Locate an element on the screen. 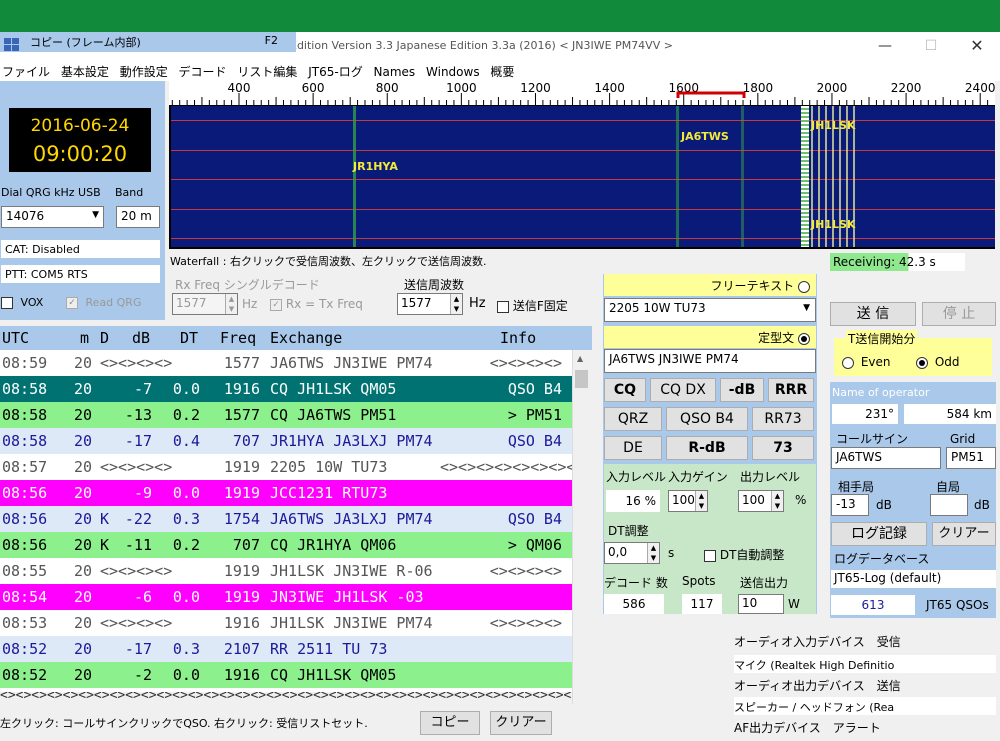 This screenshot has width=1000, height=741. fixed-message-radio: 定型文 is located at coordinates (710, 337).